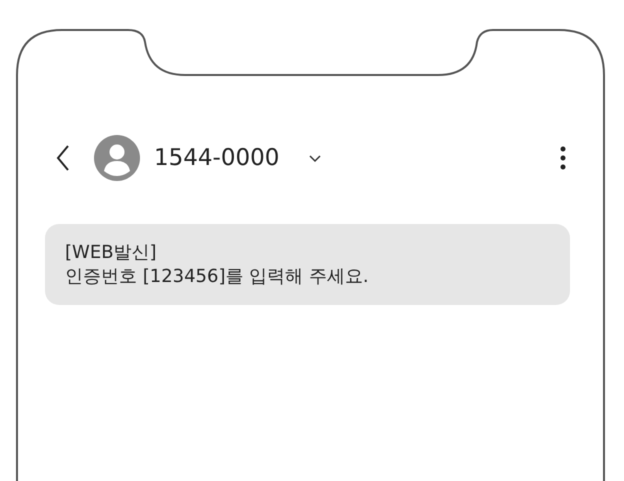 The width and height of the screenshot is (624, 481). I want to click on back-icon, so click(63, 158).